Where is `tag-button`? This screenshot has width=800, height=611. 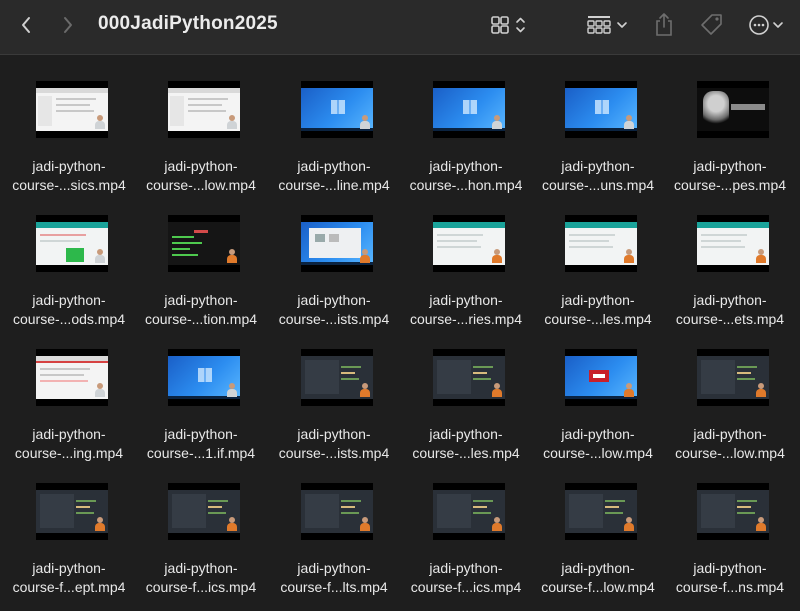 tag-button is located at coordinates (712, 25).